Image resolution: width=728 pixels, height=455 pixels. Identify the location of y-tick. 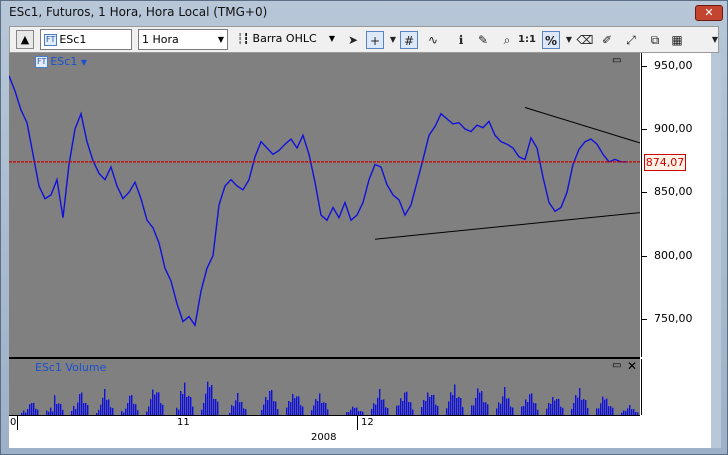
(644, 193).